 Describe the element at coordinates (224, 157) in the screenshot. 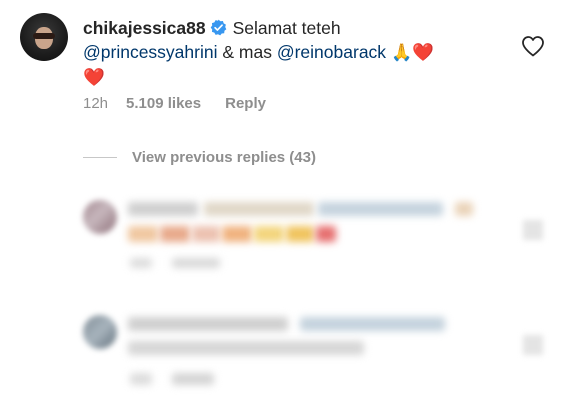

I see `view-previous-replies-label: View previous replies (43)` at that location.